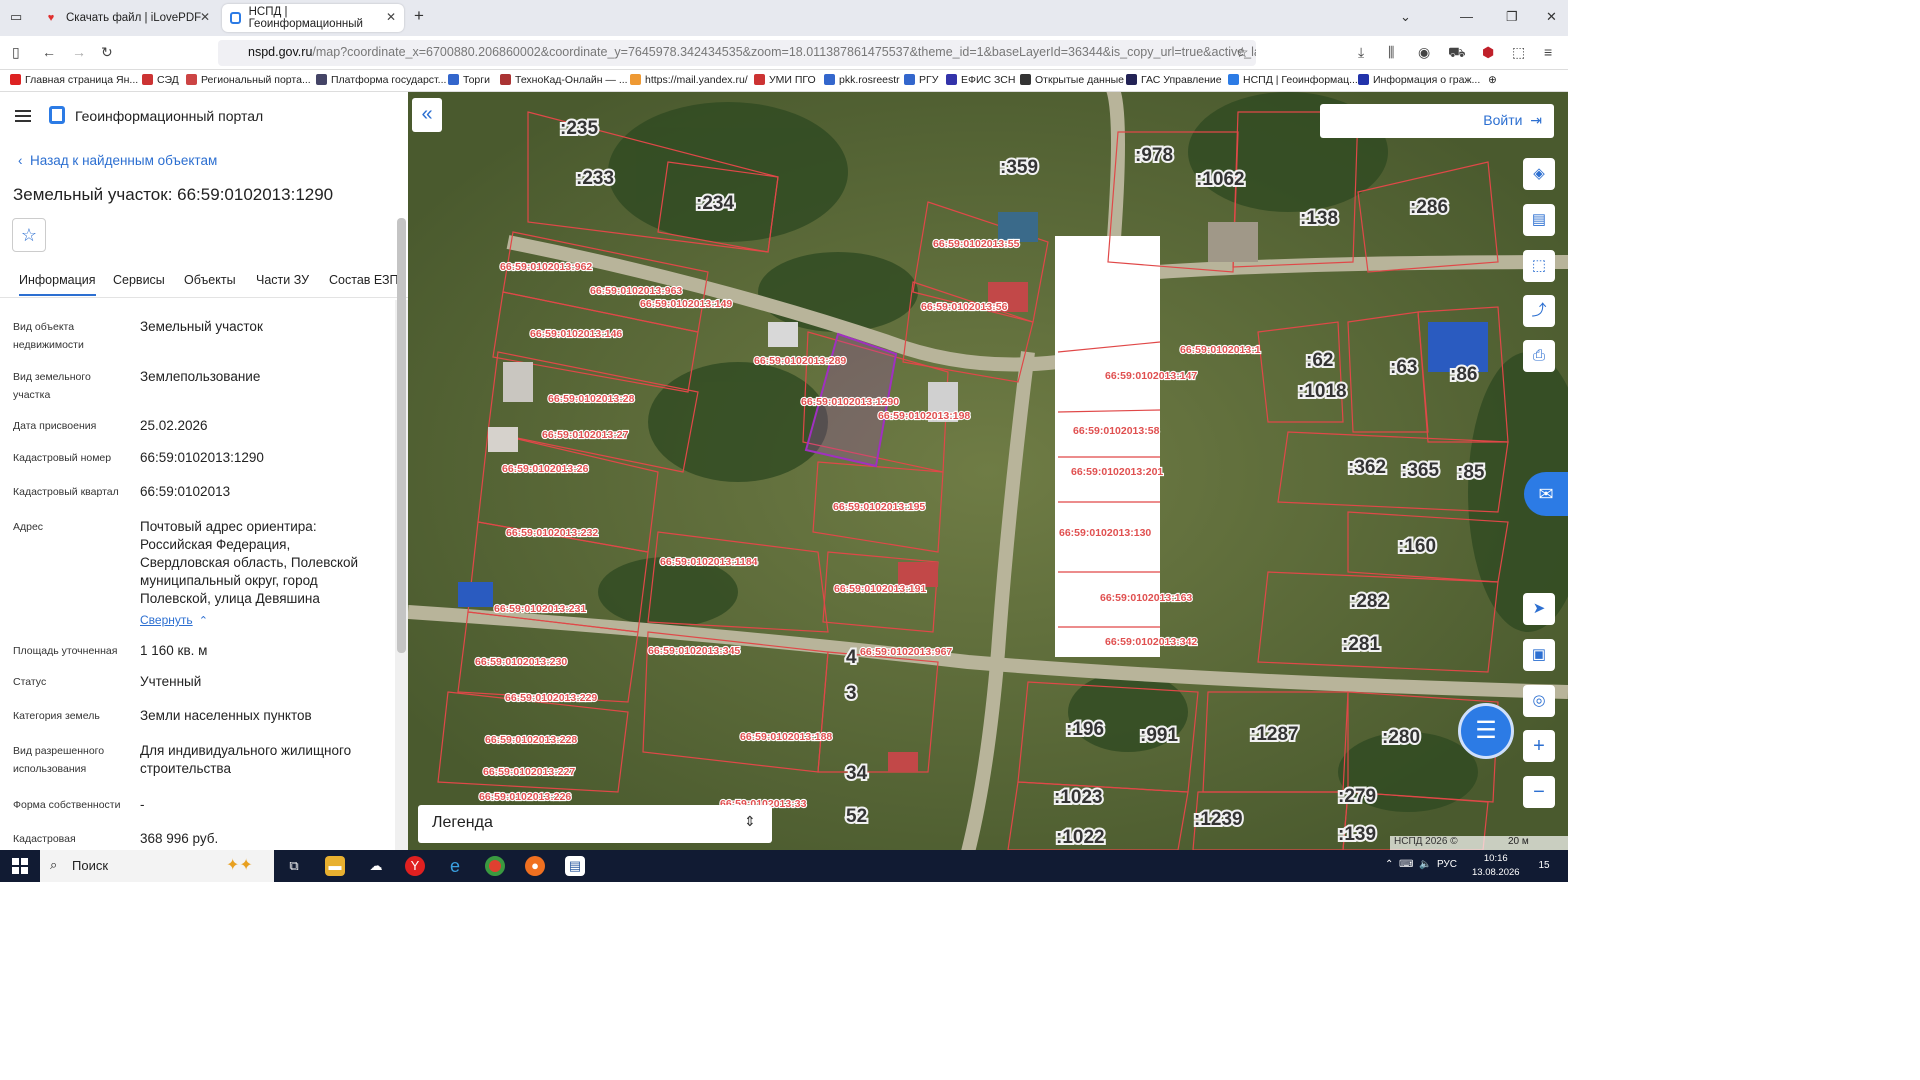 This screenshot has width=1920, height=1080. I want to click on bookmark-item: СЭД, so click(160, 80).